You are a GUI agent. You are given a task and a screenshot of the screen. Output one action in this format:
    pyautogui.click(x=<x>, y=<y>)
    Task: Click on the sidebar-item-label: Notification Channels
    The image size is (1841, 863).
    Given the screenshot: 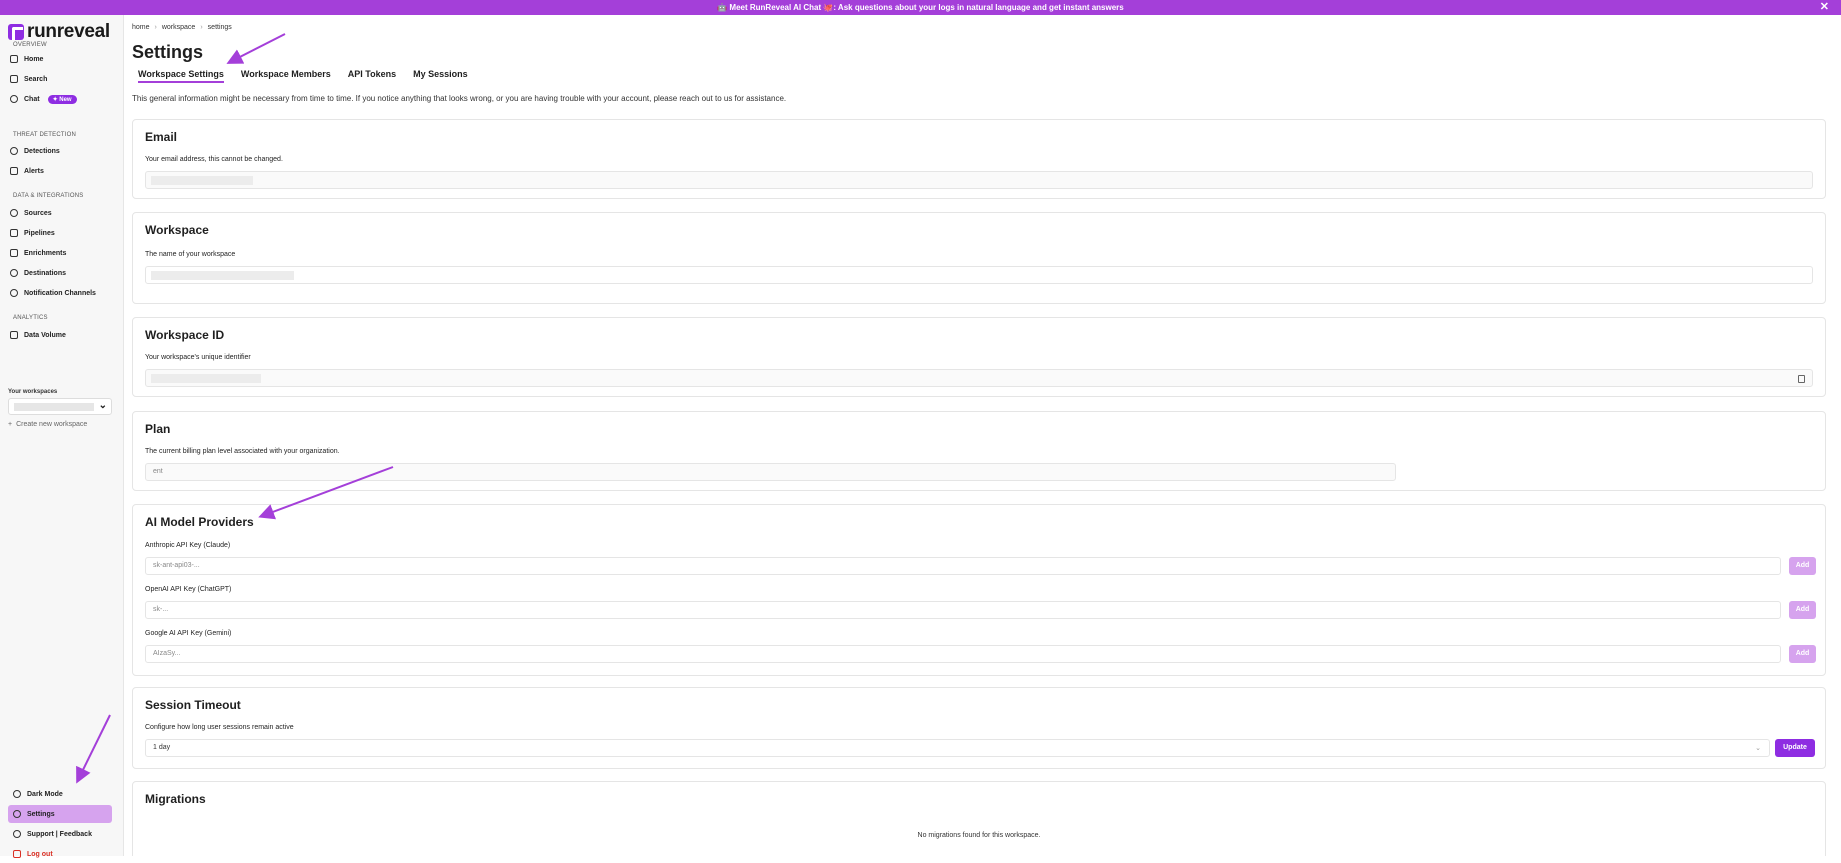 What is the action you would take?
    pyautogui.click(x=60, y=293)
    